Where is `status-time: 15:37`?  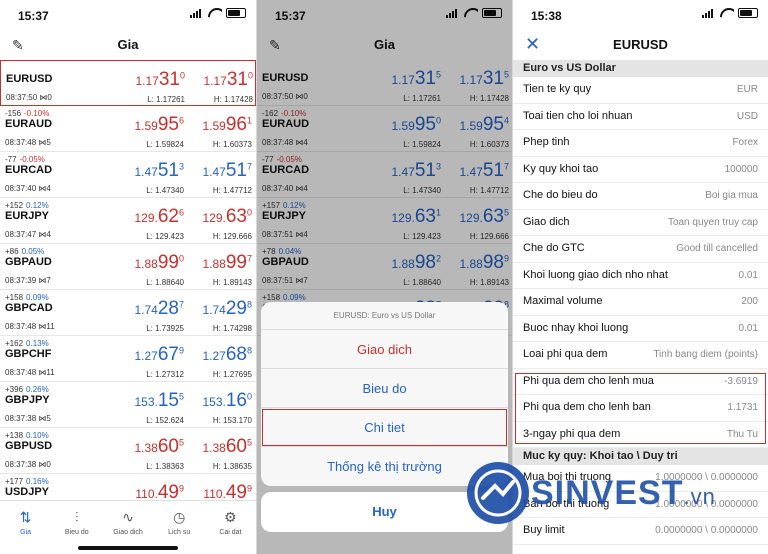 status-time: 15:37 is located at coordinates (33, 16).